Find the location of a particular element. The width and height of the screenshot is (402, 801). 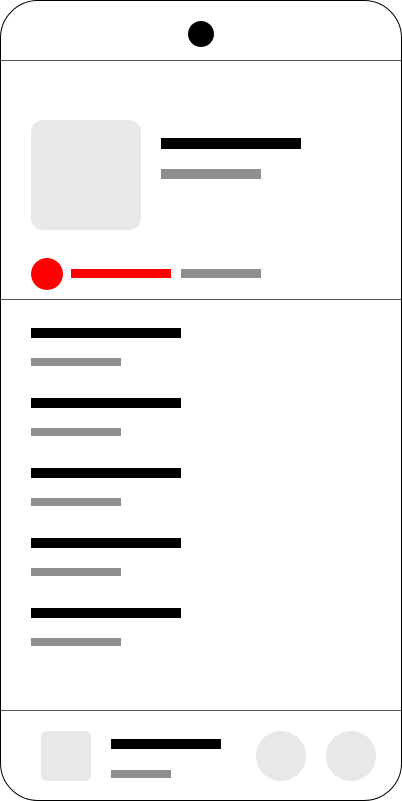

header-divider is located at coordinates (201, 299).